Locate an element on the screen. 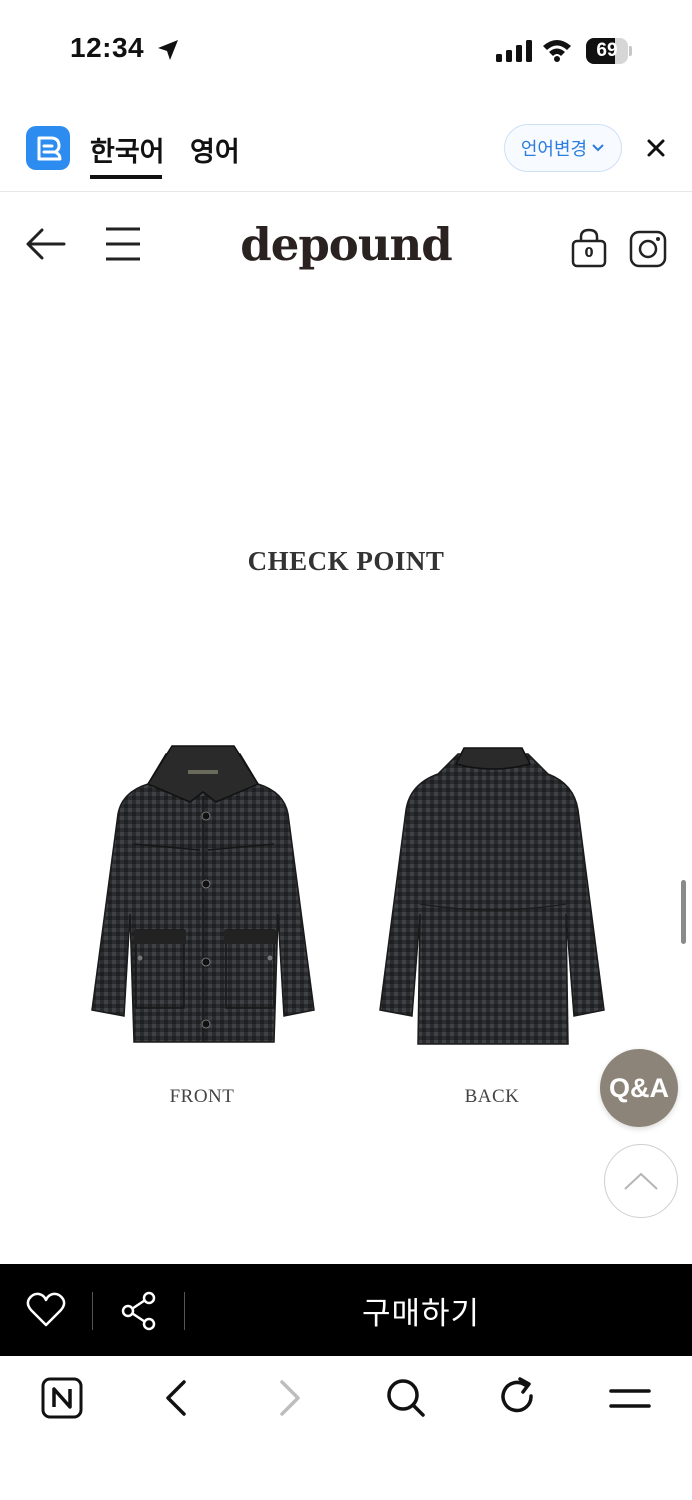 The image size is (692, 1500). change-language-button: 언어변경 is located at coordinates (563, 148).